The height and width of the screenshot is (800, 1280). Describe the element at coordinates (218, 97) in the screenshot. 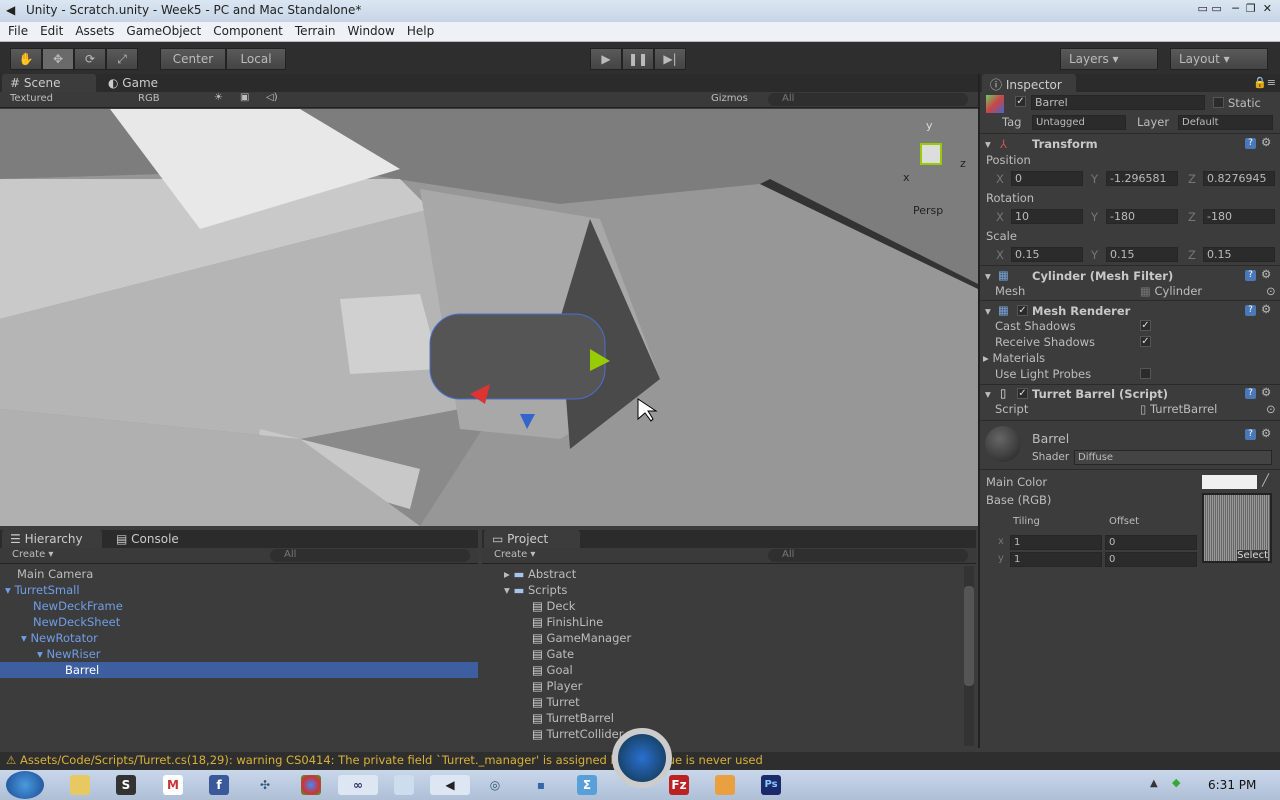

I see `lighting-toggle-icon: ☀` at that location.